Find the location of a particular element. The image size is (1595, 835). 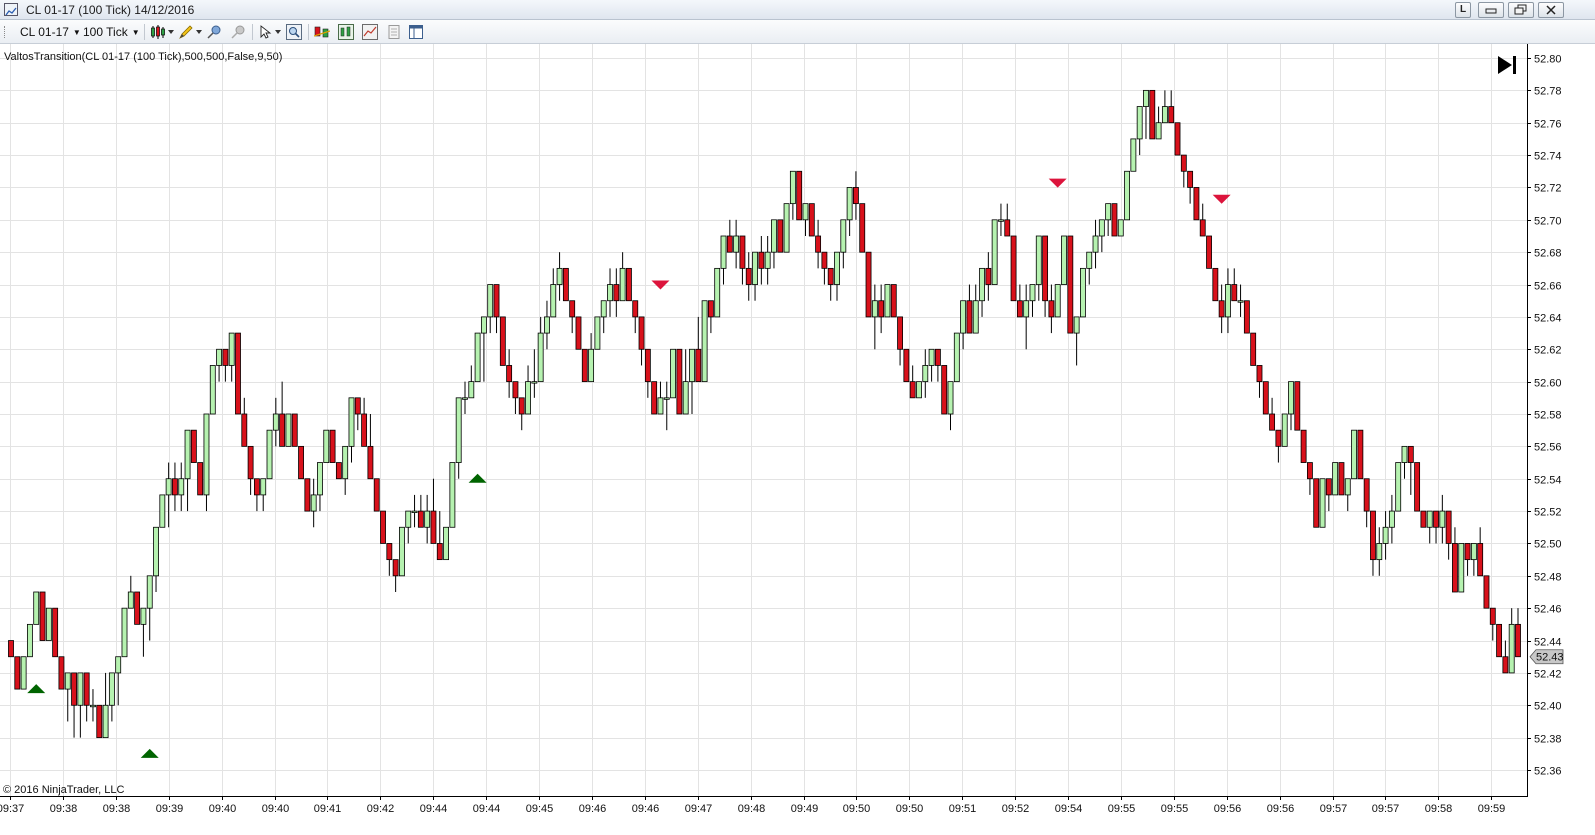

time-tick-label: 09:37 is located at coordinates (12, 809).